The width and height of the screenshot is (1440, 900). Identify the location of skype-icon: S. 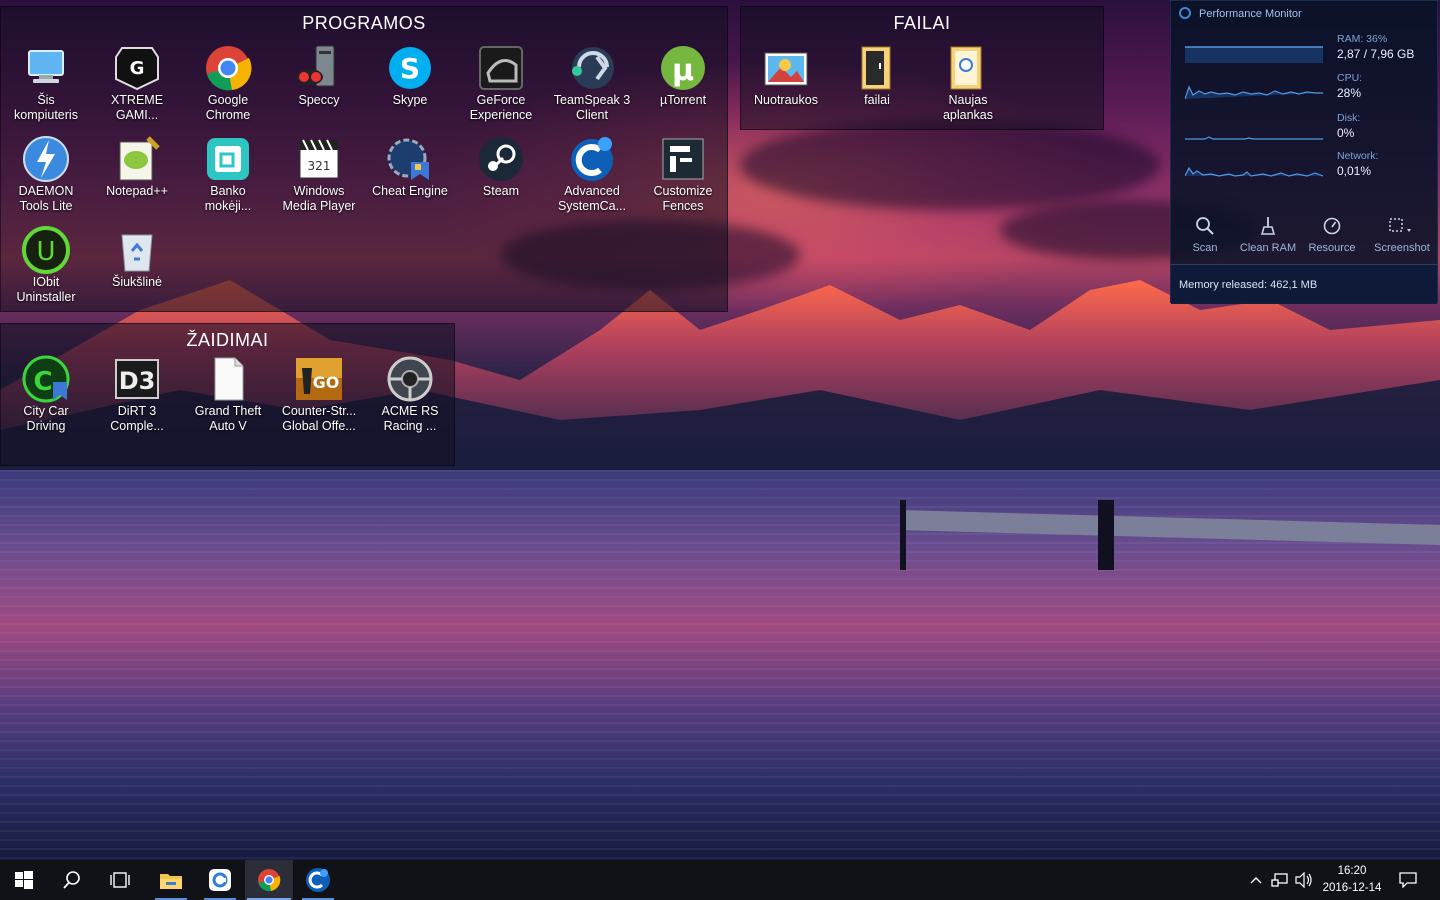
(410, 68).